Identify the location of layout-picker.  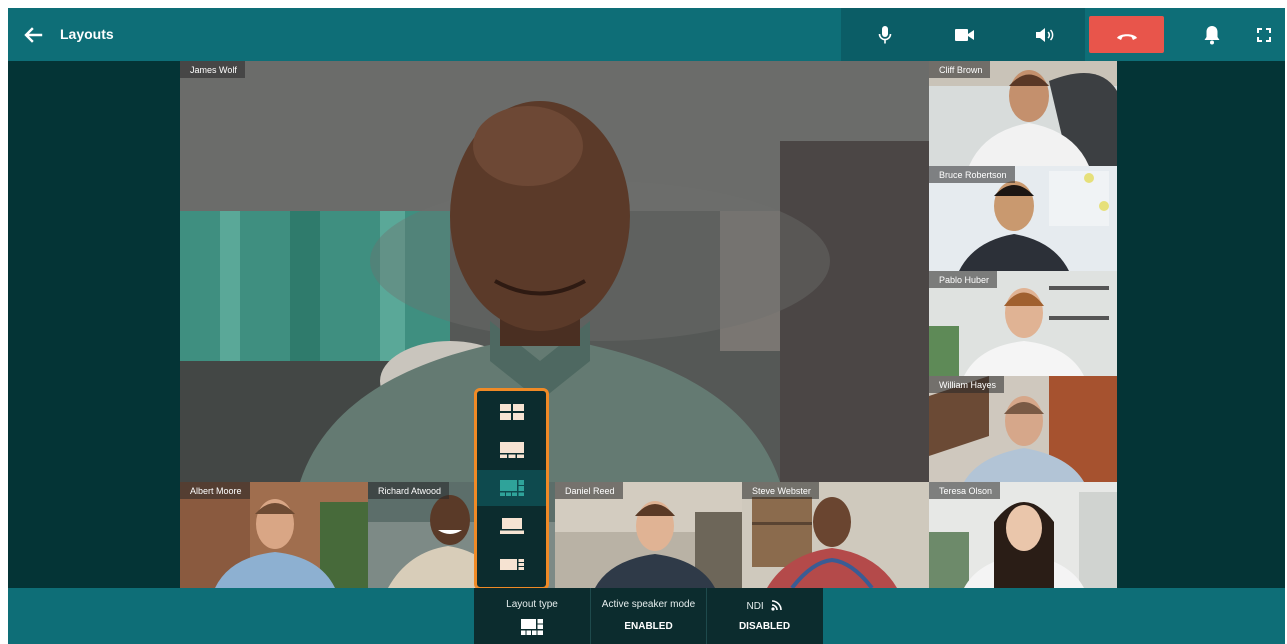
(511, 489).